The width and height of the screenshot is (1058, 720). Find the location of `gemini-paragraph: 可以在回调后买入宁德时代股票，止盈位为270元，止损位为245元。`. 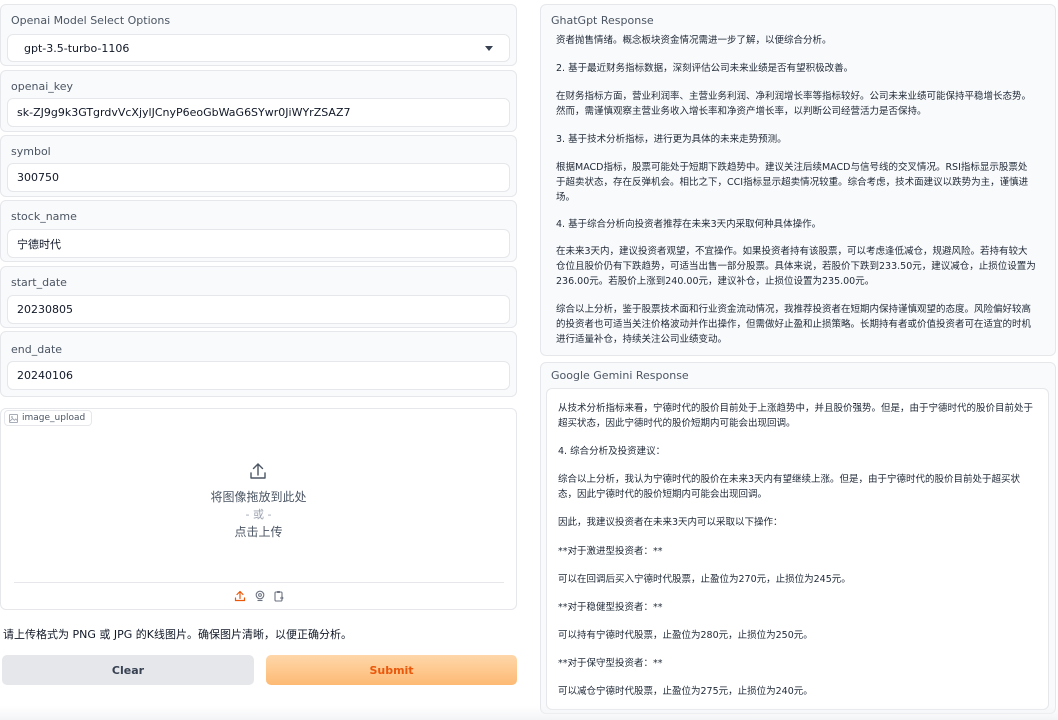

gemini-paragraph: 可以在回调后买入宁德时代股票，止盈位为270元，止损位为245元。 is located at coordinates (704, 579).